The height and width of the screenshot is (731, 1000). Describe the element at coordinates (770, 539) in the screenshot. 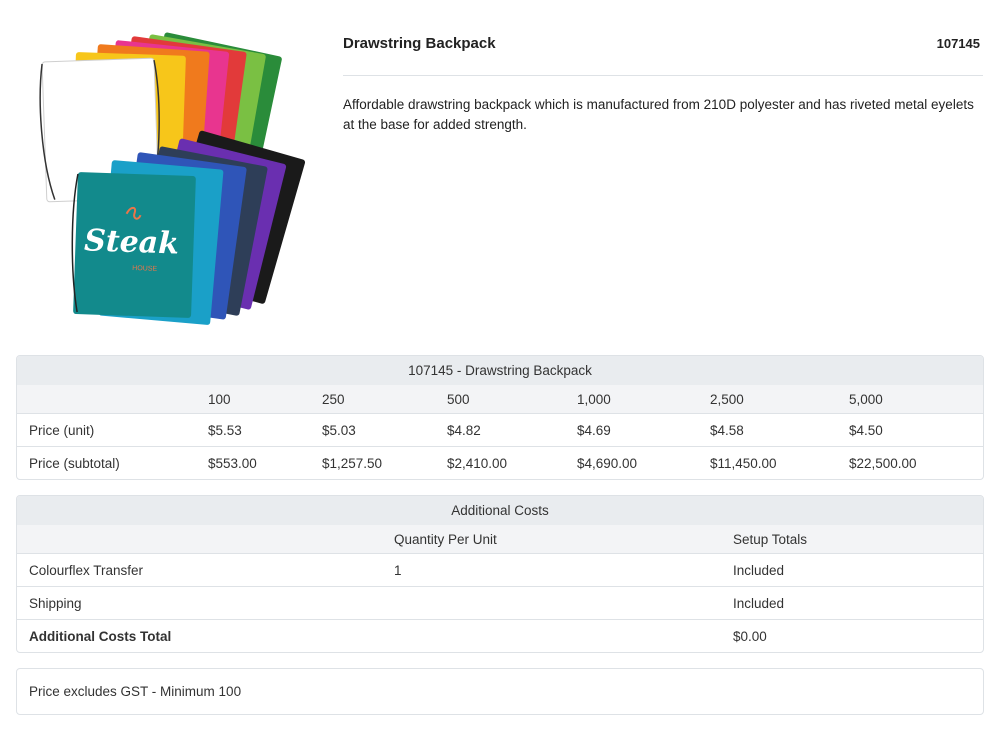

I see `column-header: Setup Totals` at that location.